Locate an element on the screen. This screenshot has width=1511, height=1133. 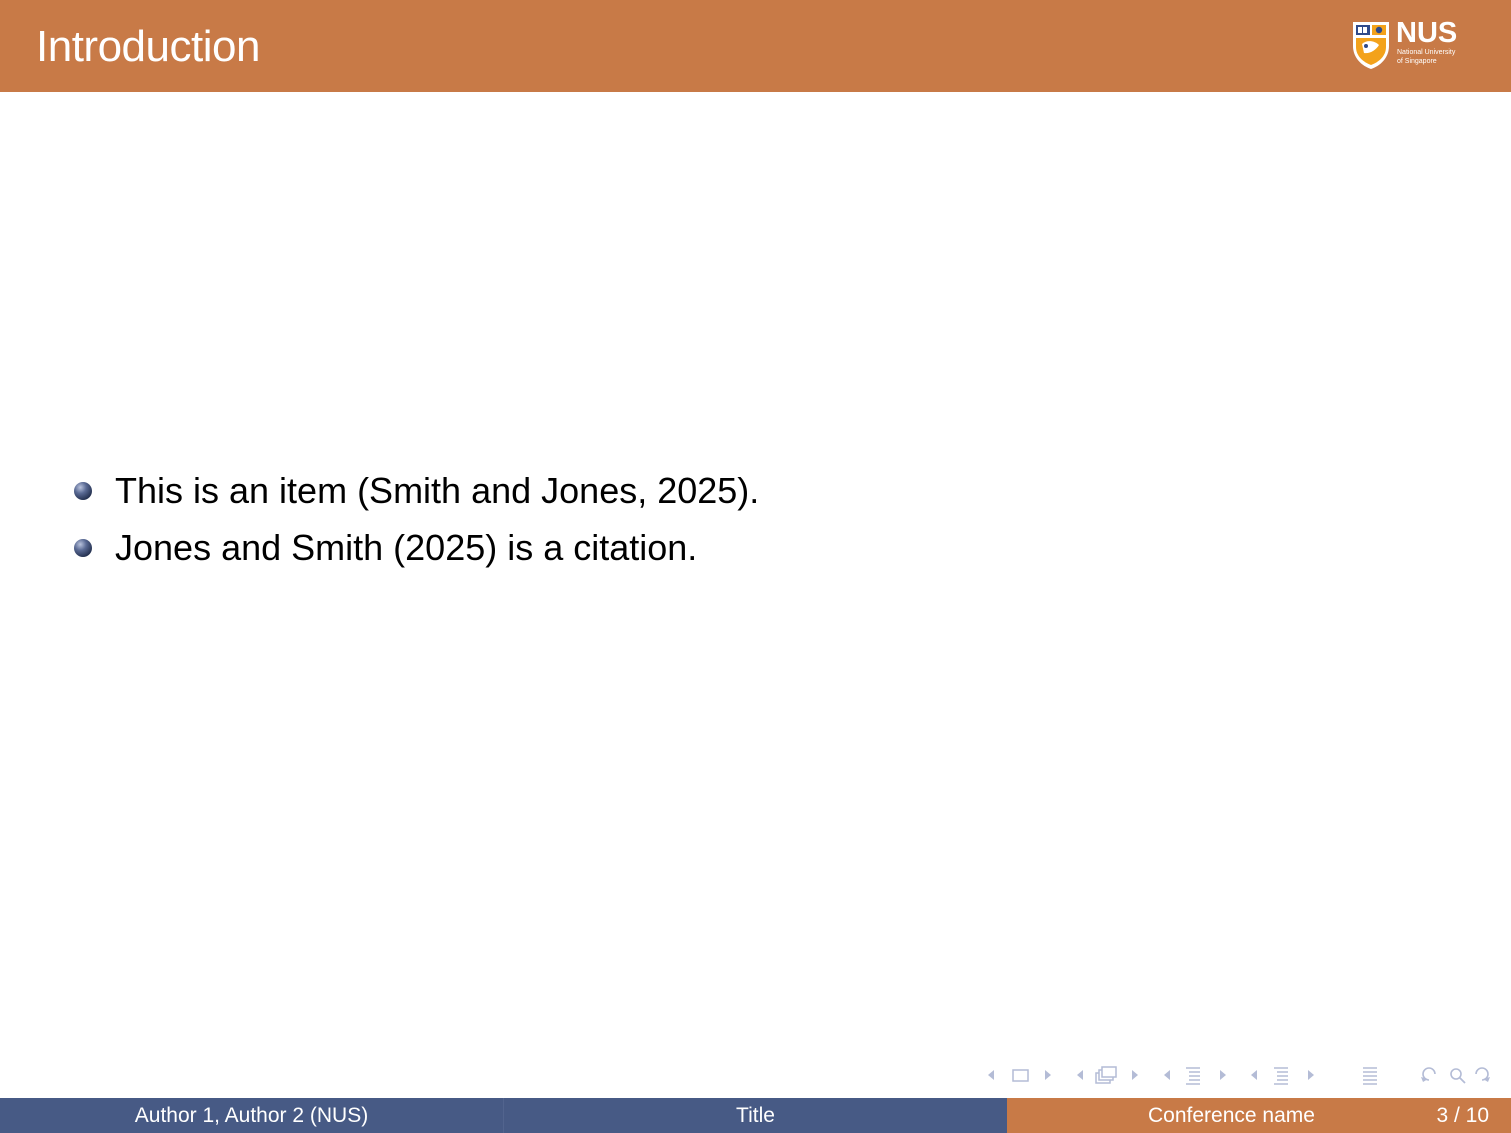
nus-logo-subtitle-line1: National University is located at coordinates (1426, 52).